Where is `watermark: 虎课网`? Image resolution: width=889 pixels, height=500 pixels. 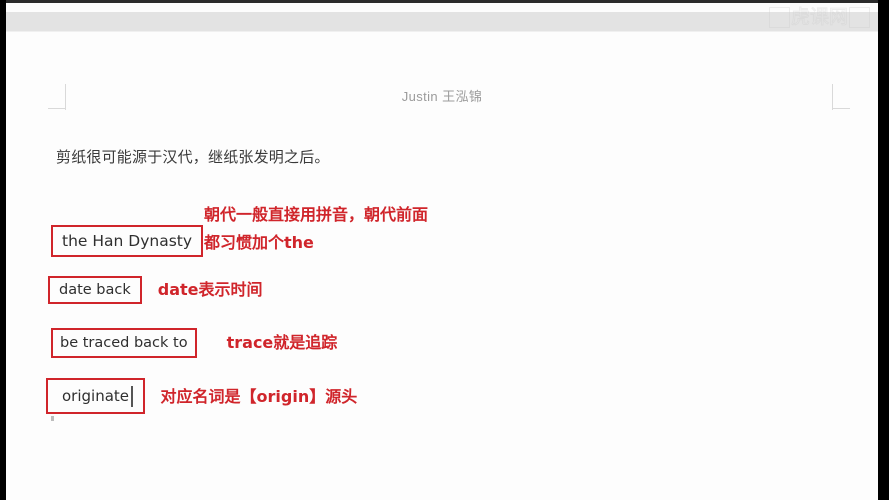
watermark: 虎课网 is located at coordinates (819, 17).